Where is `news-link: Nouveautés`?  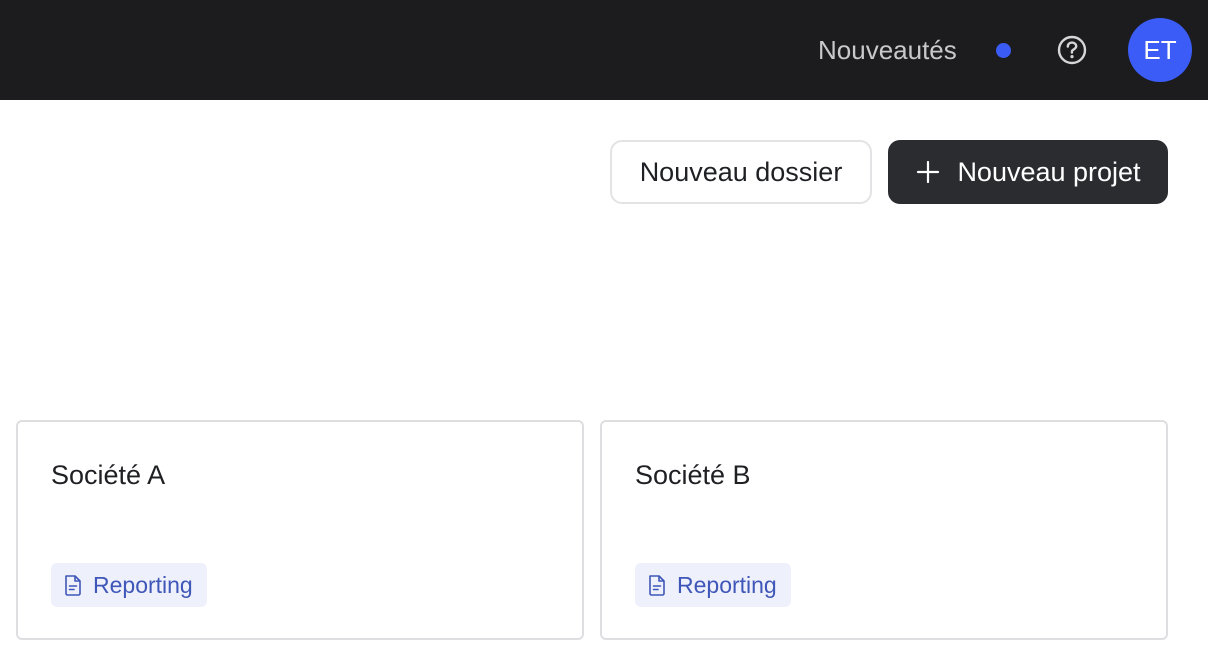 news-link: Nouveautés is located at coordinates (887, 50).